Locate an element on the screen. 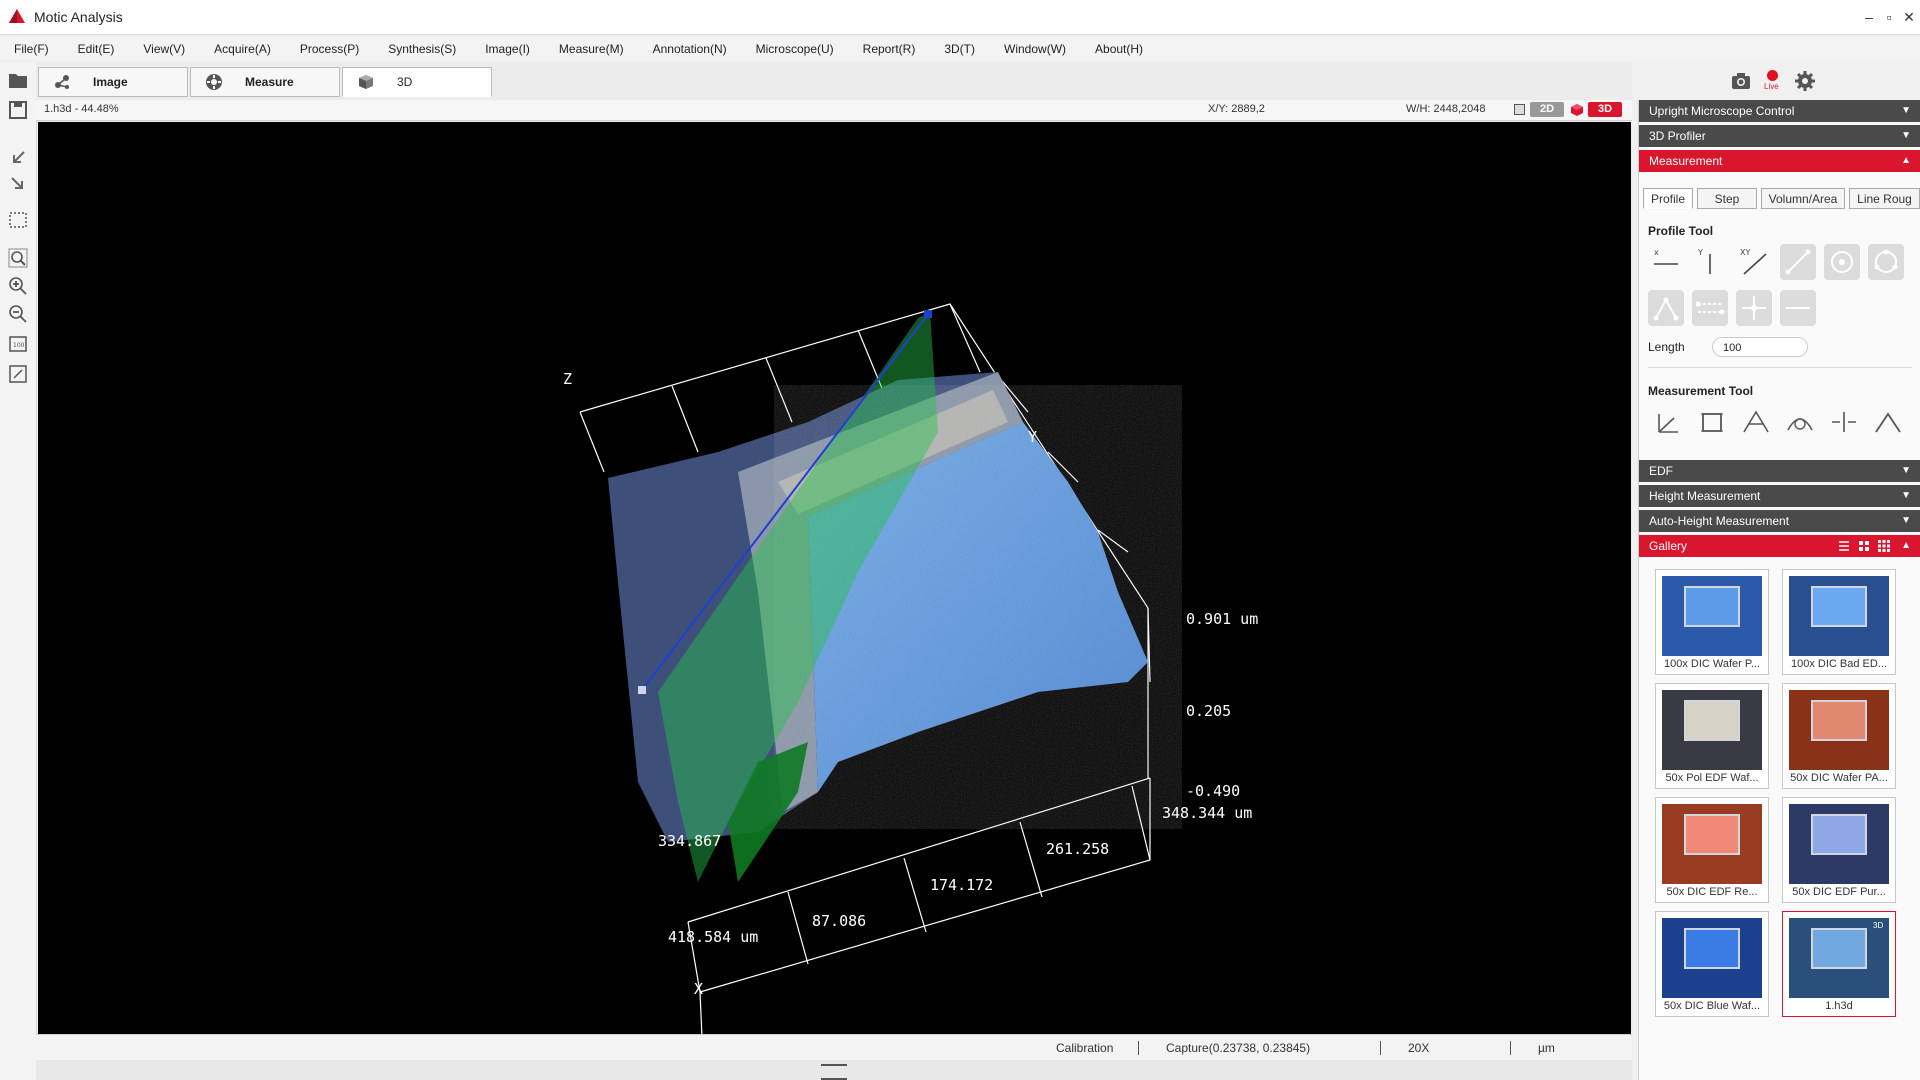 Image resolution: width=1920 pixels, height=1080 pixels. live-button: Live is located at coordinates (1772, 81).